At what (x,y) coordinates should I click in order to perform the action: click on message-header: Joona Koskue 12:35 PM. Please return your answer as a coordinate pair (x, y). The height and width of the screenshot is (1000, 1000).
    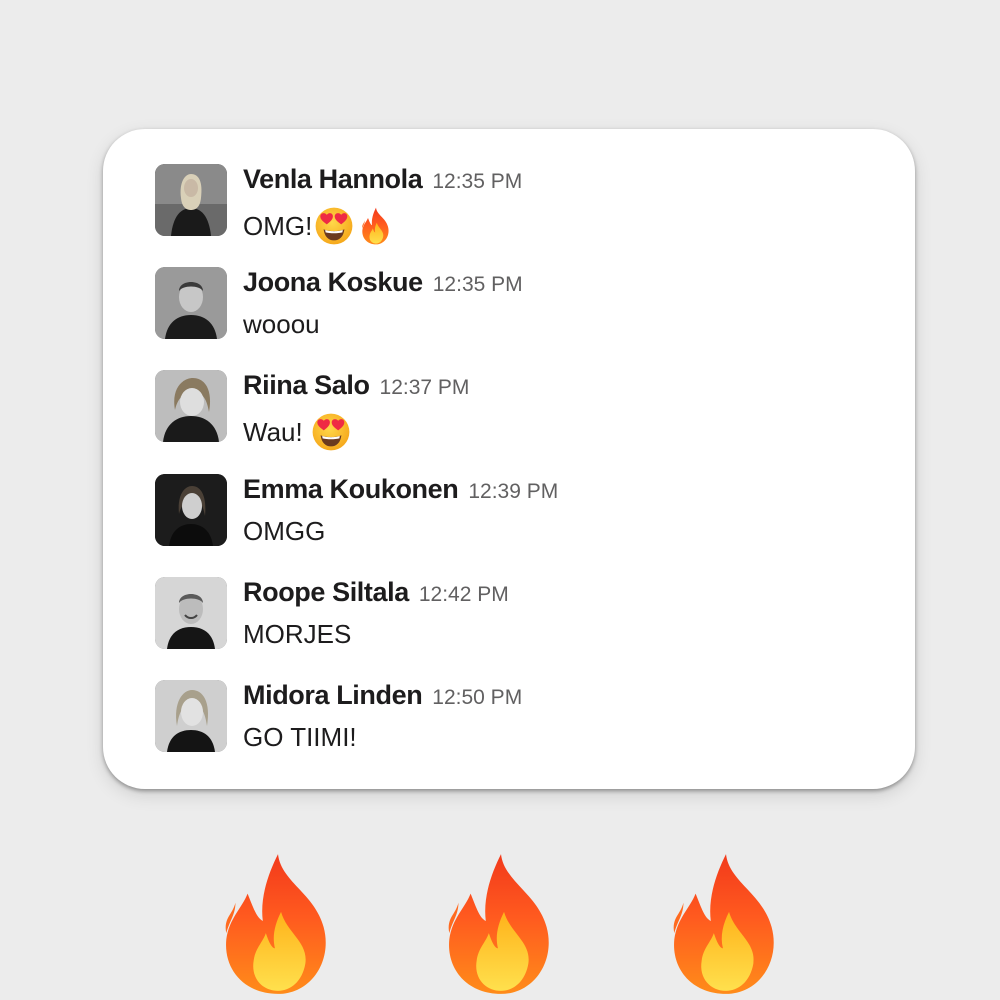
    Looking at the image, I should click on (383, 284).